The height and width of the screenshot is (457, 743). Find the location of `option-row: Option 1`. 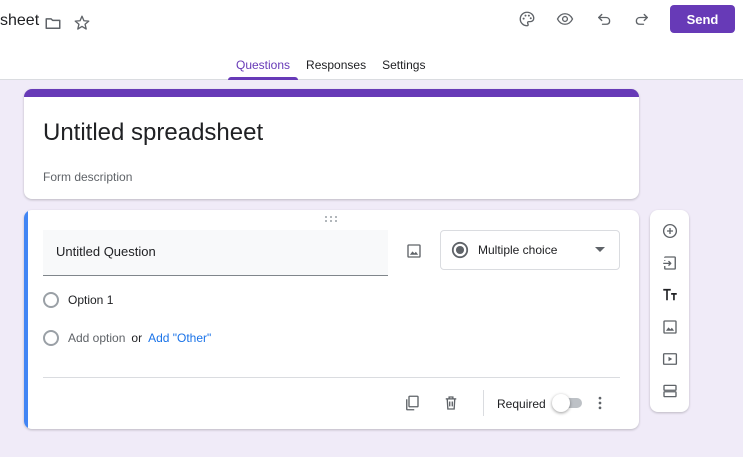

option-row: Option 1 is located at coordinates (78, 300).